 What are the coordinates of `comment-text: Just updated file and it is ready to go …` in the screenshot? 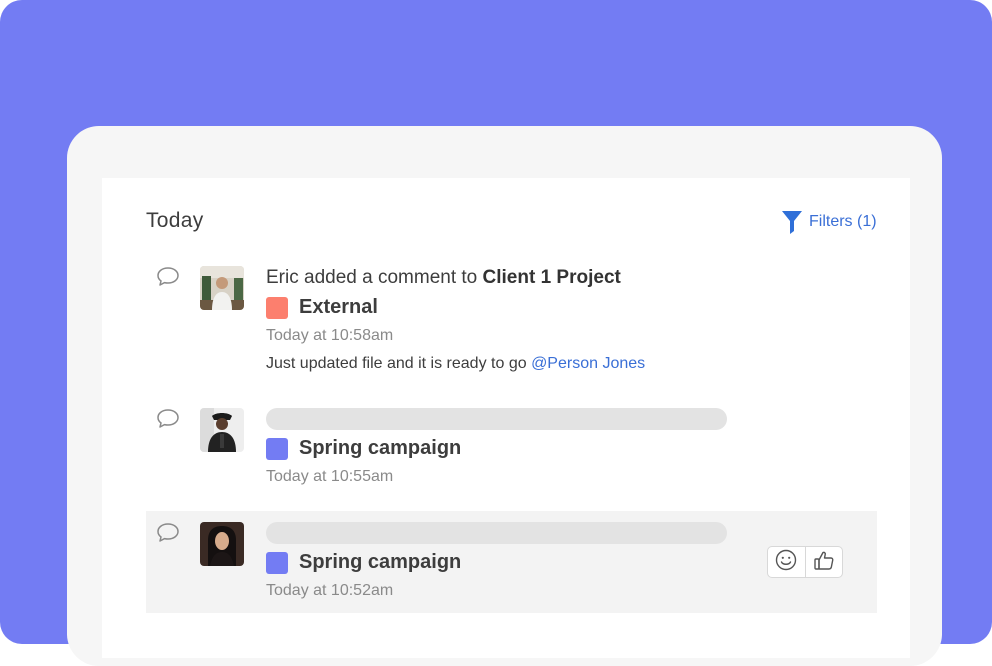 It's located at (455, 364).